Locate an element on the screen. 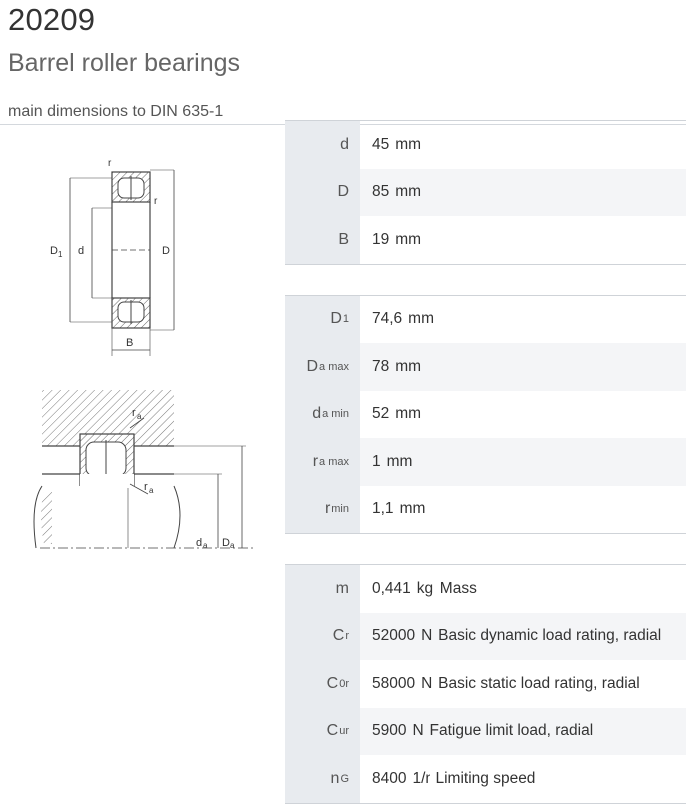 Image resolution: width=686 pixels, height=804 pixels. symbol-subscript: G is located at coordinates (344, 778).